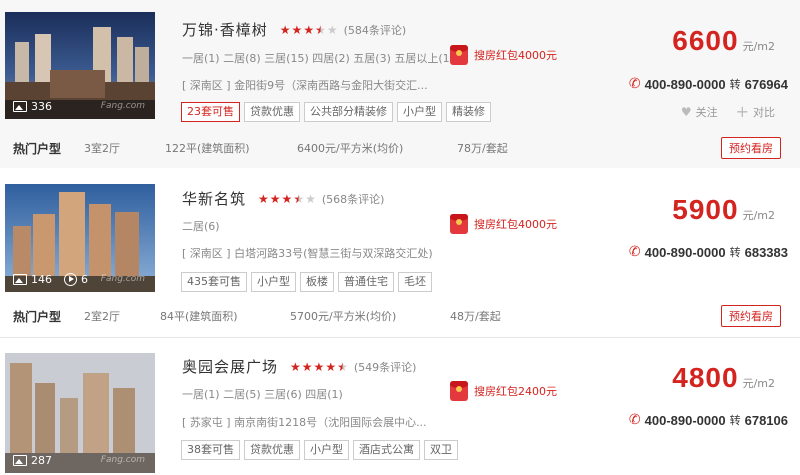 The width and height of the screenshot is (800, 475). I want to click on price: 4800 元/m2, so click(723, 378).